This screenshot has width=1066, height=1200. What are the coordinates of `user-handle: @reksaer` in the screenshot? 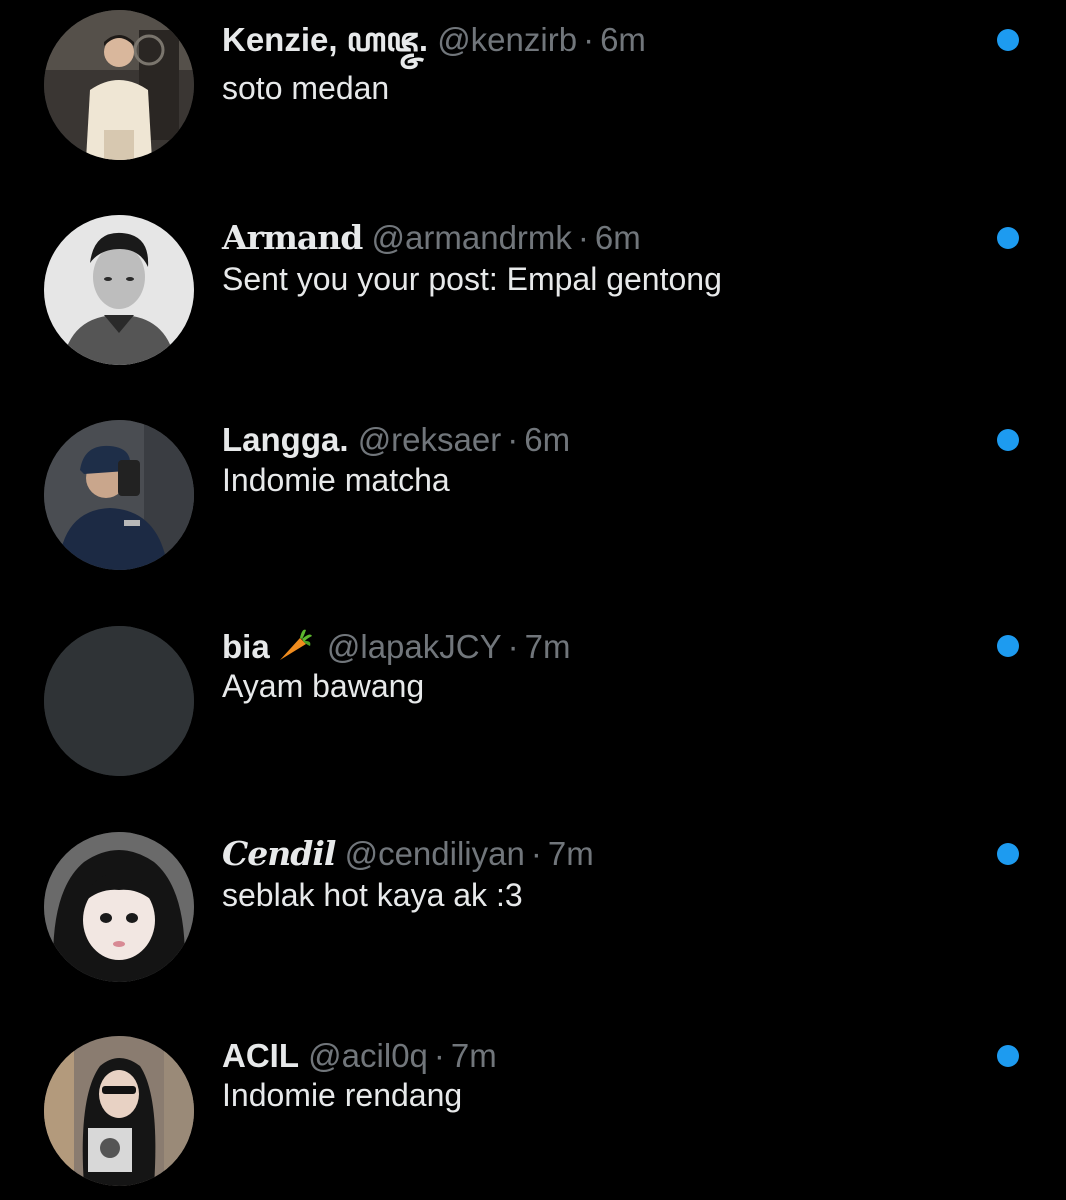 It's located at (429, 439).